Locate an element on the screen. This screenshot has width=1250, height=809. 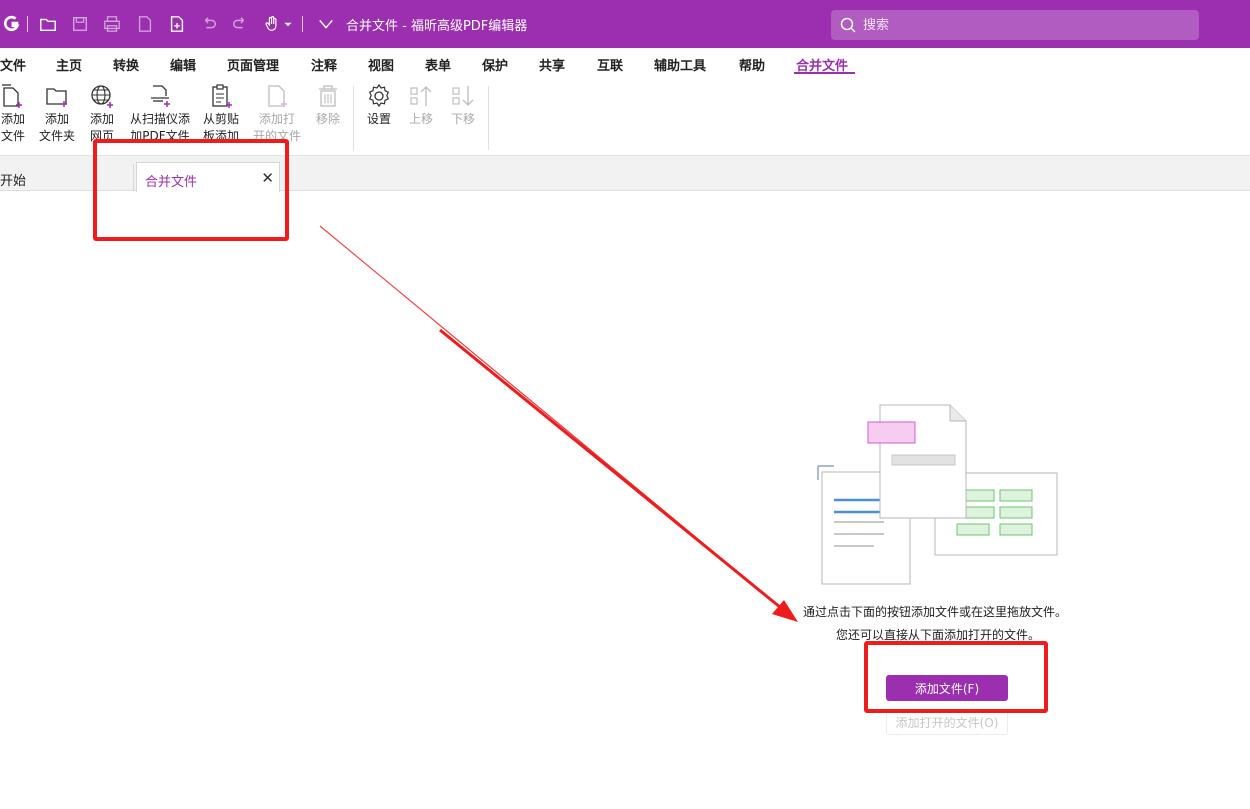
undo-icon is located at coordinates (209, 24).